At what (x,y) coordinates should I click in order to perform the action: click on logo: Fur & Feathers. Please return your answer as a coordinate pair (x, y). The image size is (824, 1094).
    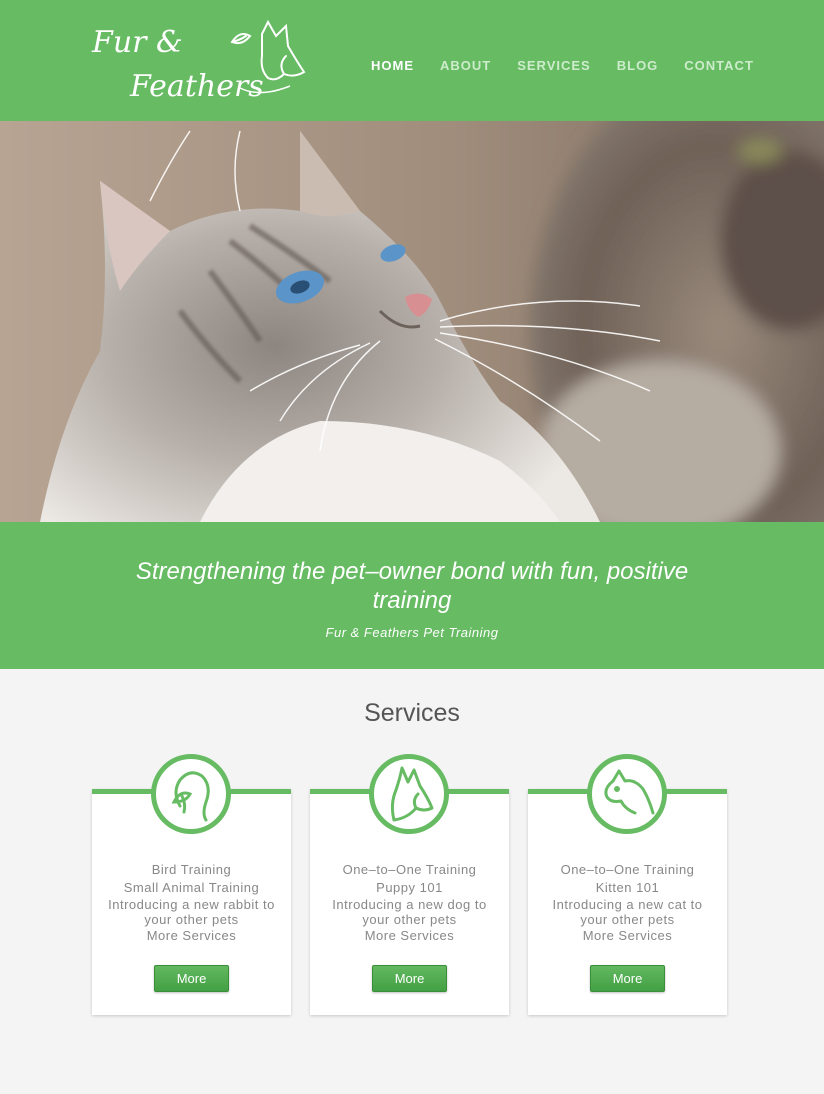
    Looking at the image, I should click on (201, 60).